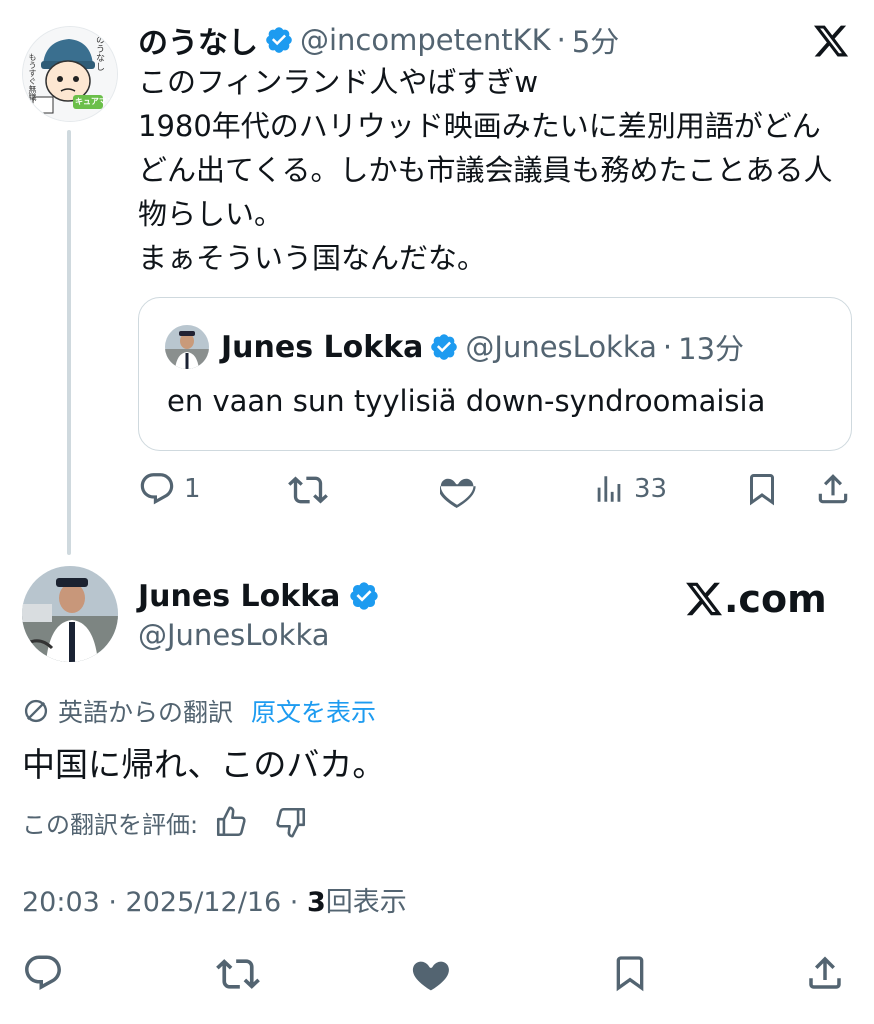 This screenshot has width=874, height=1024. I want to click on reply-button: 1, so click(169, 489).